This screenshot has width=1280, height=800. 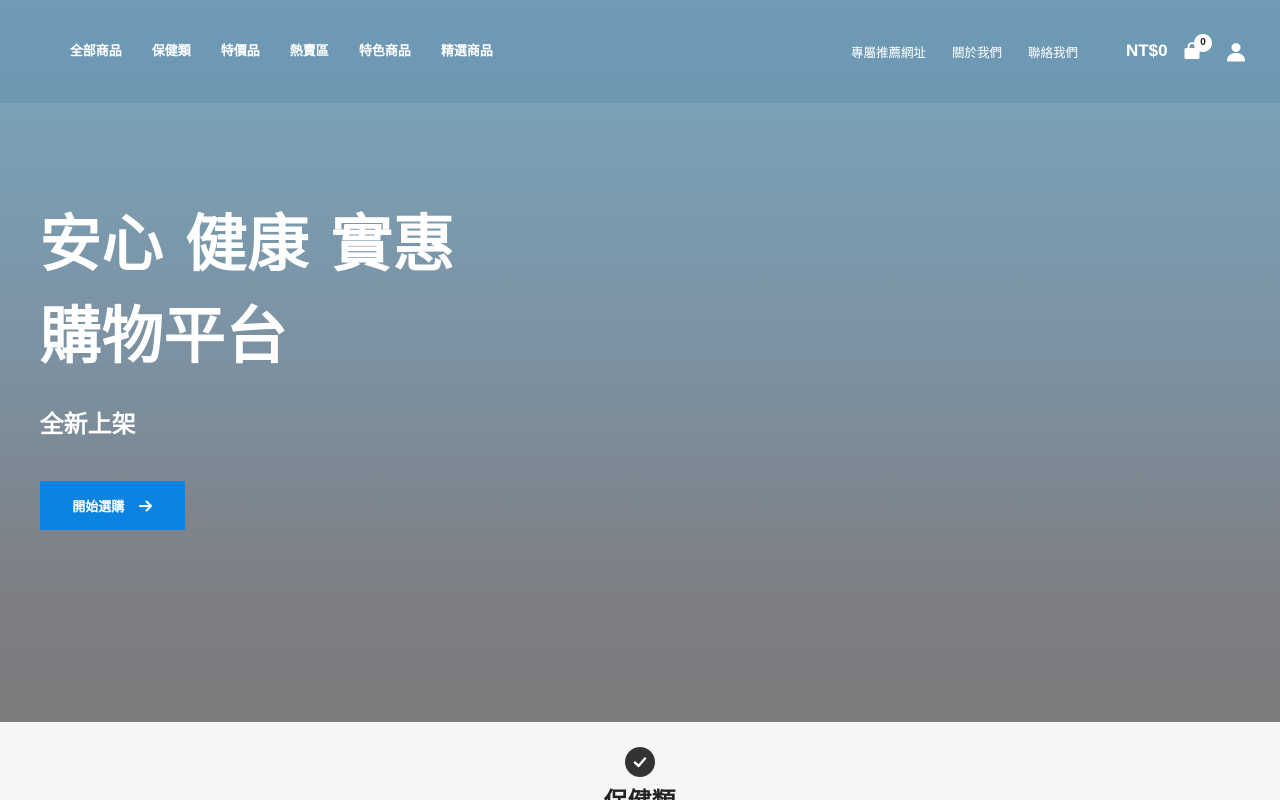 I want to click on arrow-right-icon, so click(x=145, y=505).